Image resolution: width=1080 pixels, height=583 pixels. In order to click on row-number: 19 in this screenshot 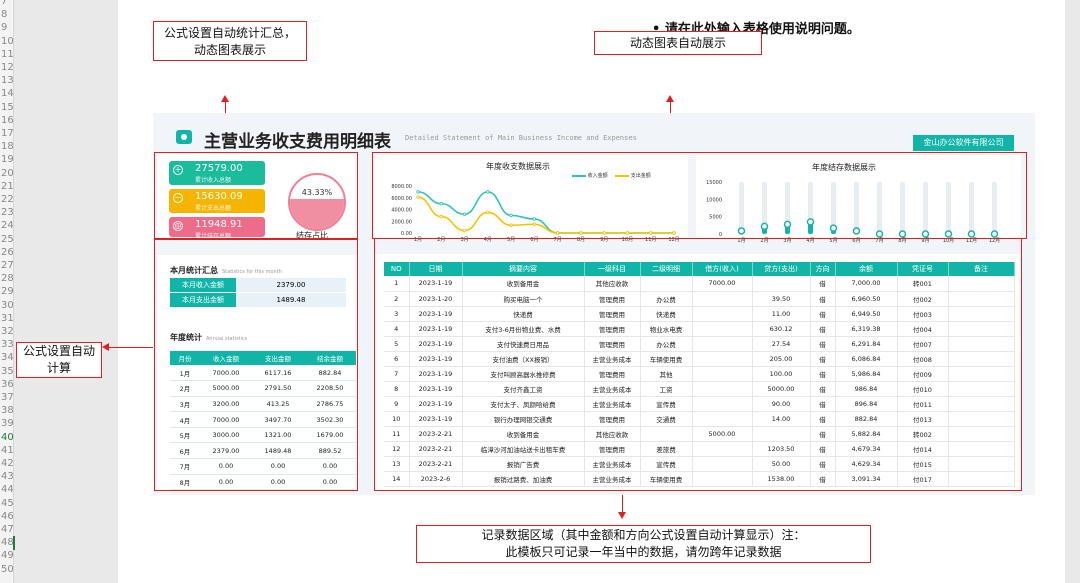, I will do `click(7, 160)`.